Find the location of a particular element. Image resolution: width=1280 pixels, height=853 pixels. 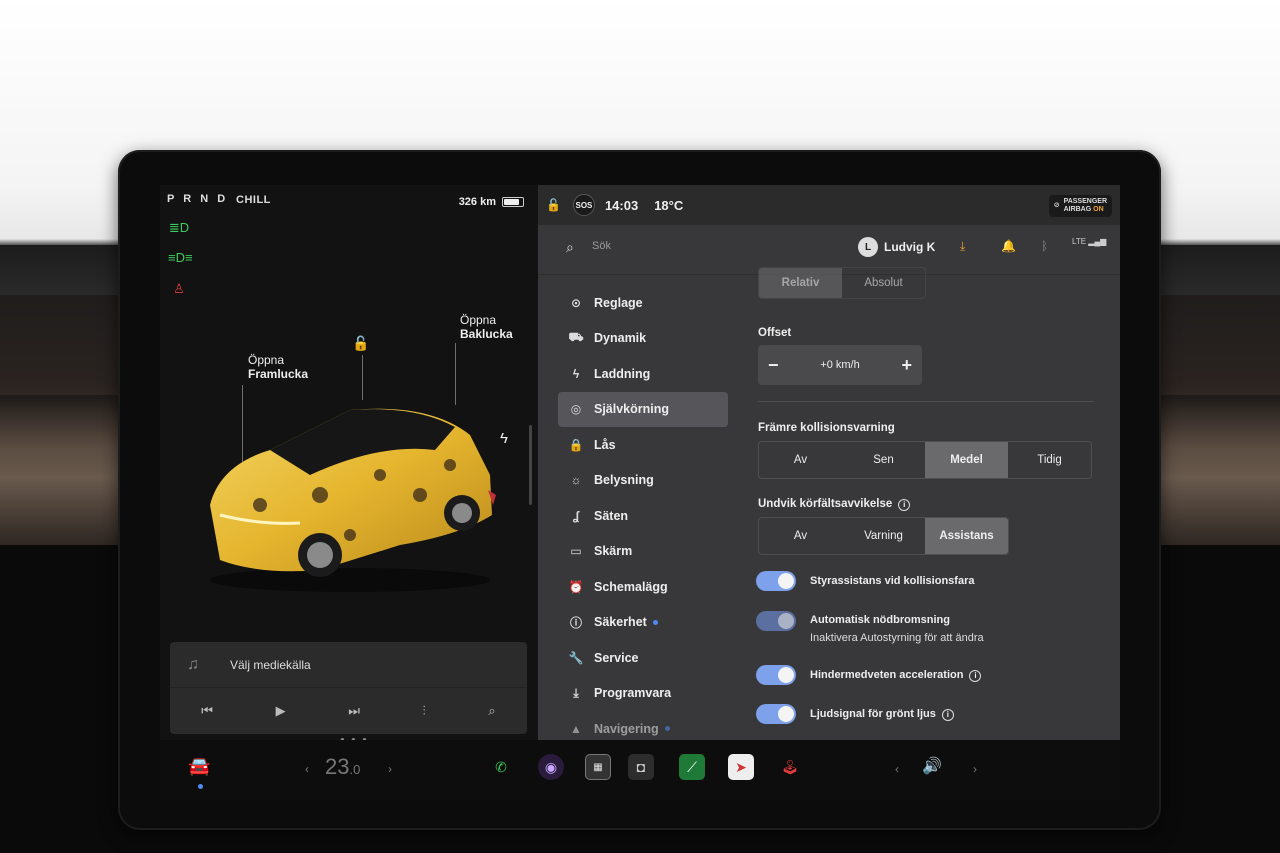

green-light-chime-toggle is located at coordinates (776, 714).